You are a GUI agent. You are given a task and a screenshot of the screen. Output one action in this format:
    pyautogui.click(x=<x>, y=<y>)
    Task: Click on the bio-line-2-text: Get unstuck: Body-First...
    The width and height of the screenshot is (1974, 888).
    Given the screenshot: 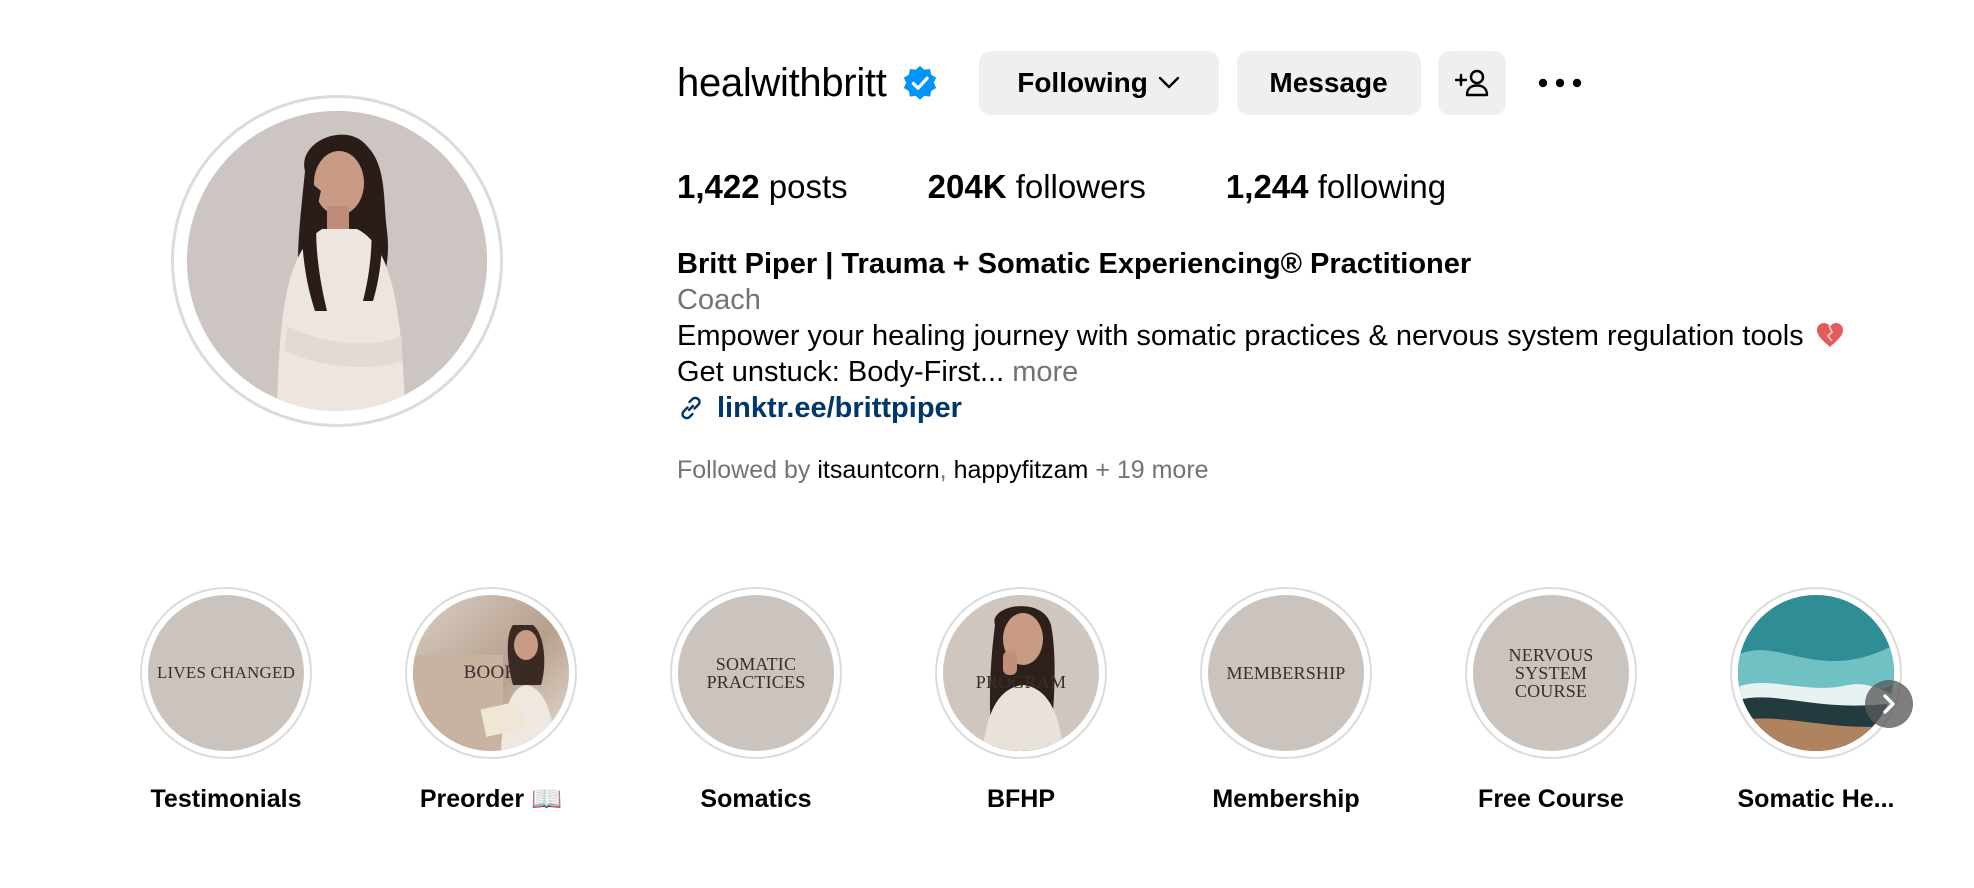 What is the action you would take?
    pyautogui.click(x=841, y=372)
    